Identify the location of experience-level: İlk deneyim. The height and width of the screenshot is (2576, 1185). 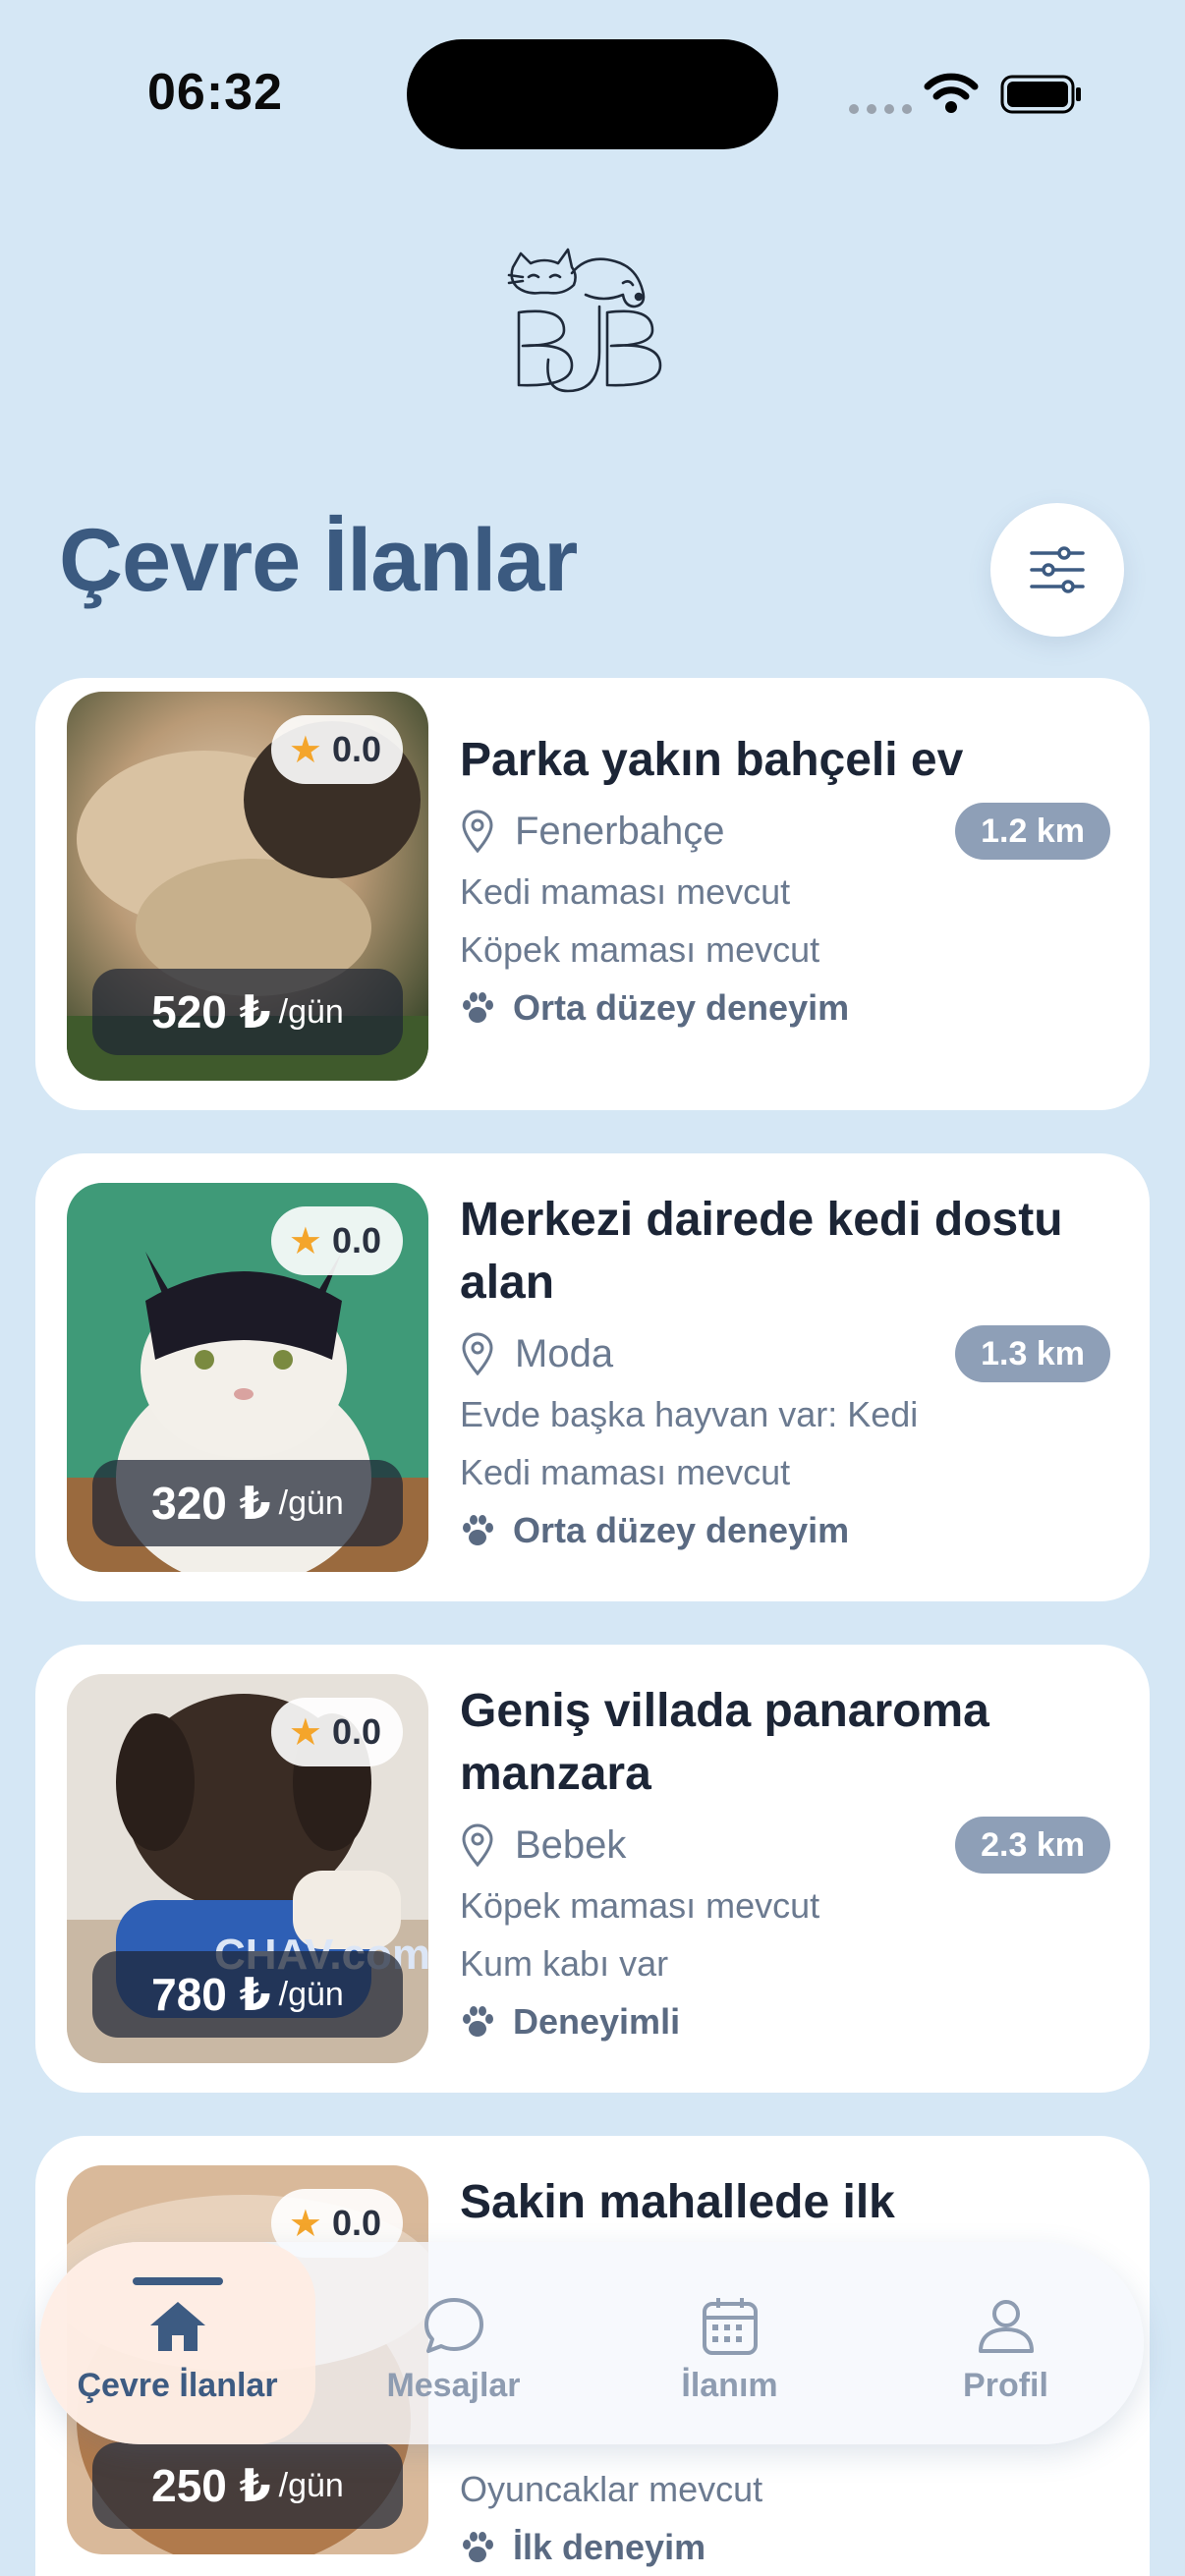
(785, 2547).